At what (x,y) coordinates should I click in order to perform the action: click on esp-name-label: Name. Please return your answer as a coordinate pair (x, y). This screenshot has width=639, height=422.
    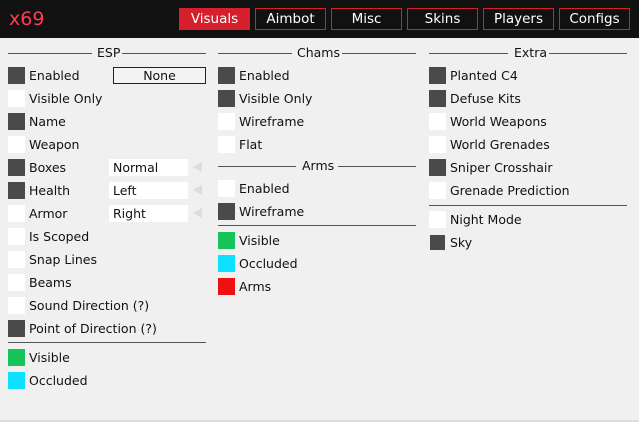
    Looking at the image, I should click on (47, 121).